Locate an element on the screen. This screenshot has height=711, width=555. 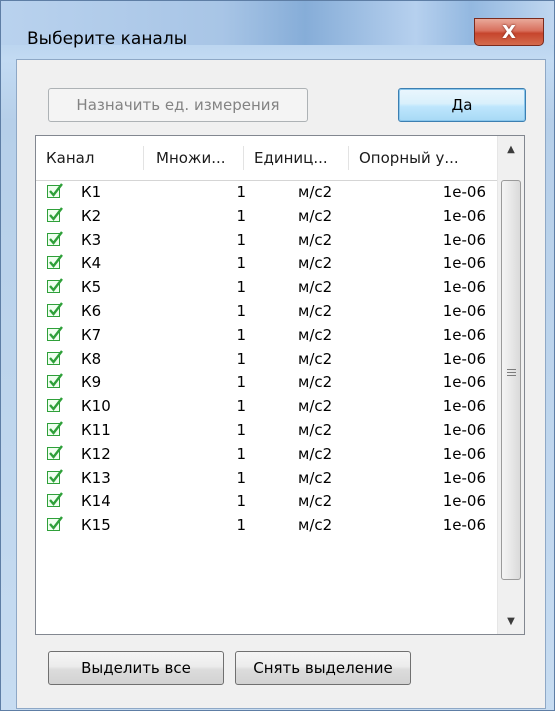
column-header-channel: Канал is located at coordinates (90, 158).